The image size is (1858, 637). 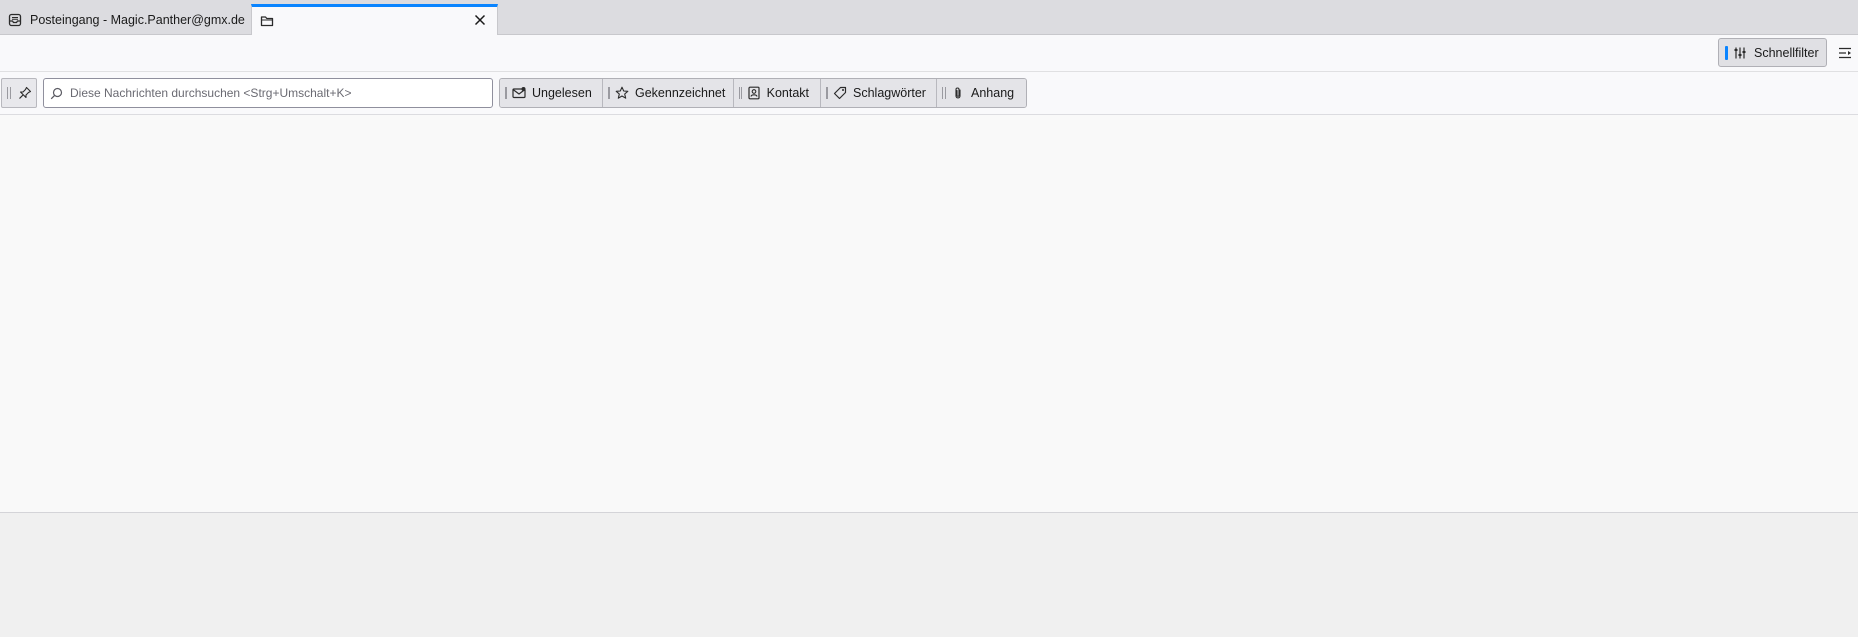 What do you see at coordinates (1726, 52) in the screenshot?
I see `active-indicator` at bounding box center [1726, 52].